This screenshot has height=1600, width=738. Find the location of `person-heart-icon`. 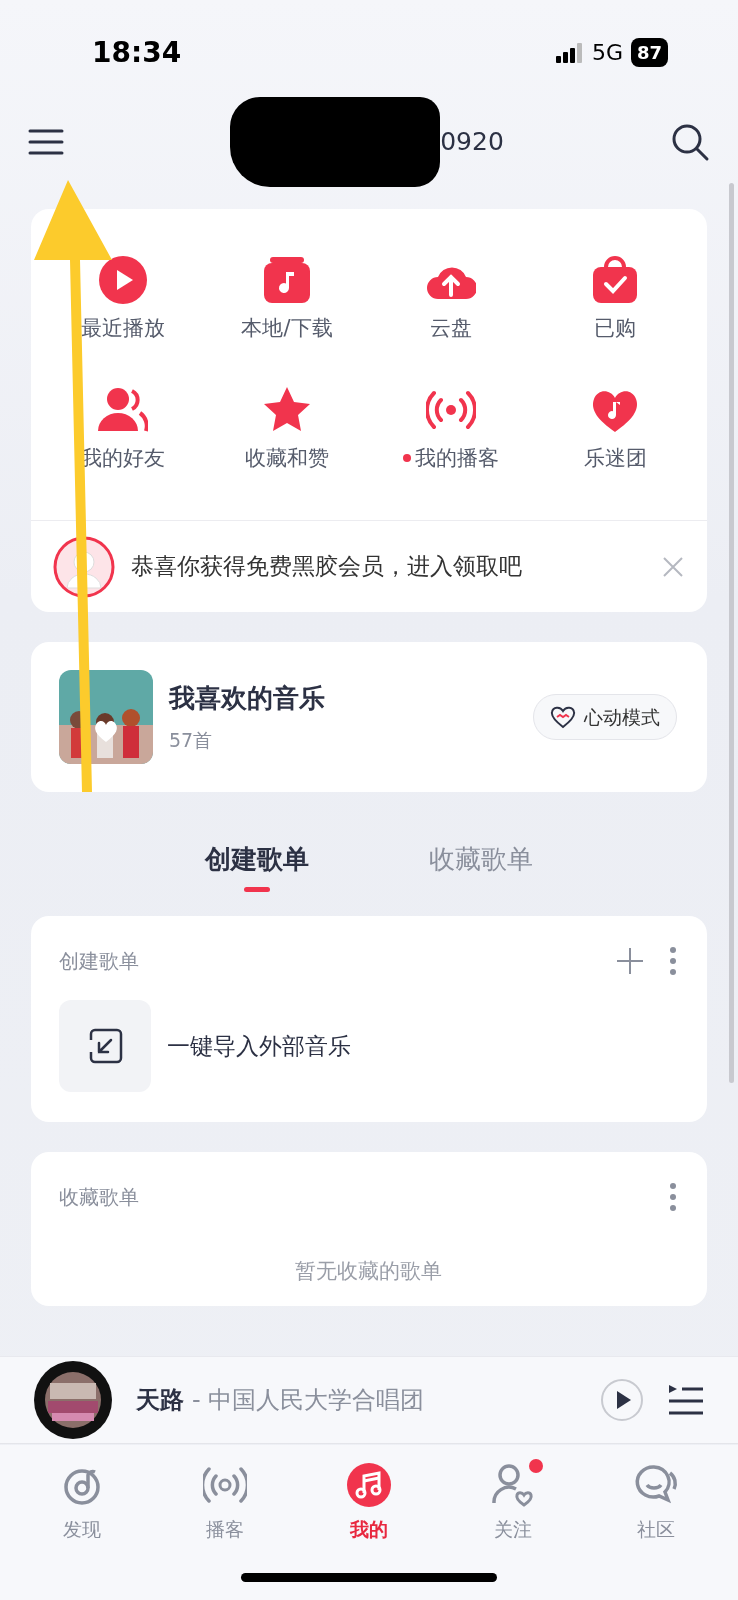

person-heart-icon is located at coordinates (512, 1485).